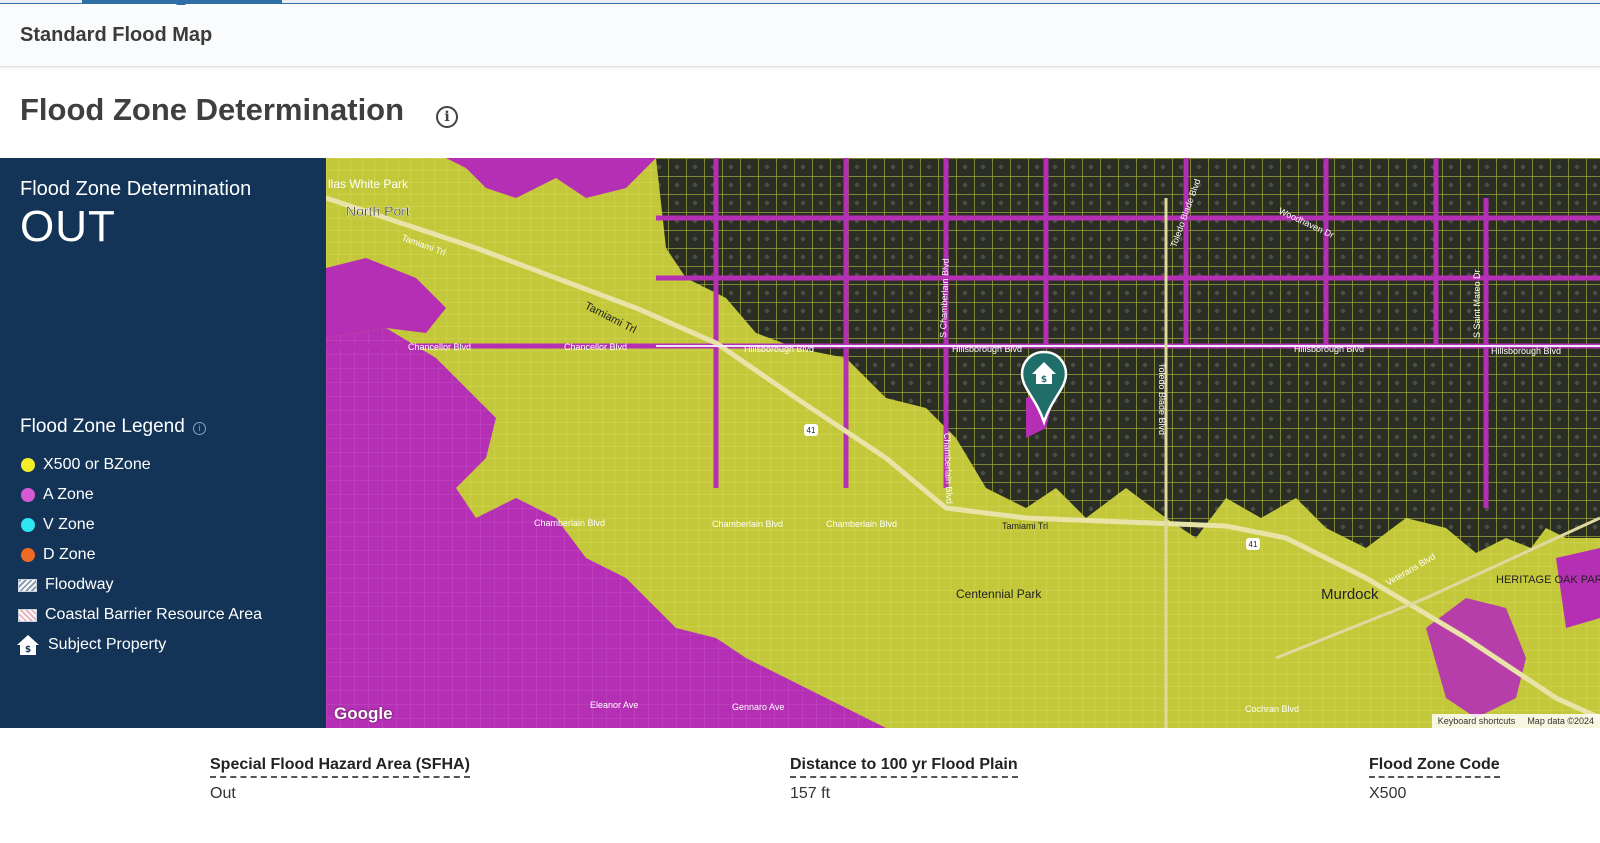  Describe the element at coordinates (810, 793) in the screenshot. I see `metric-value: 157 ft` at that location.